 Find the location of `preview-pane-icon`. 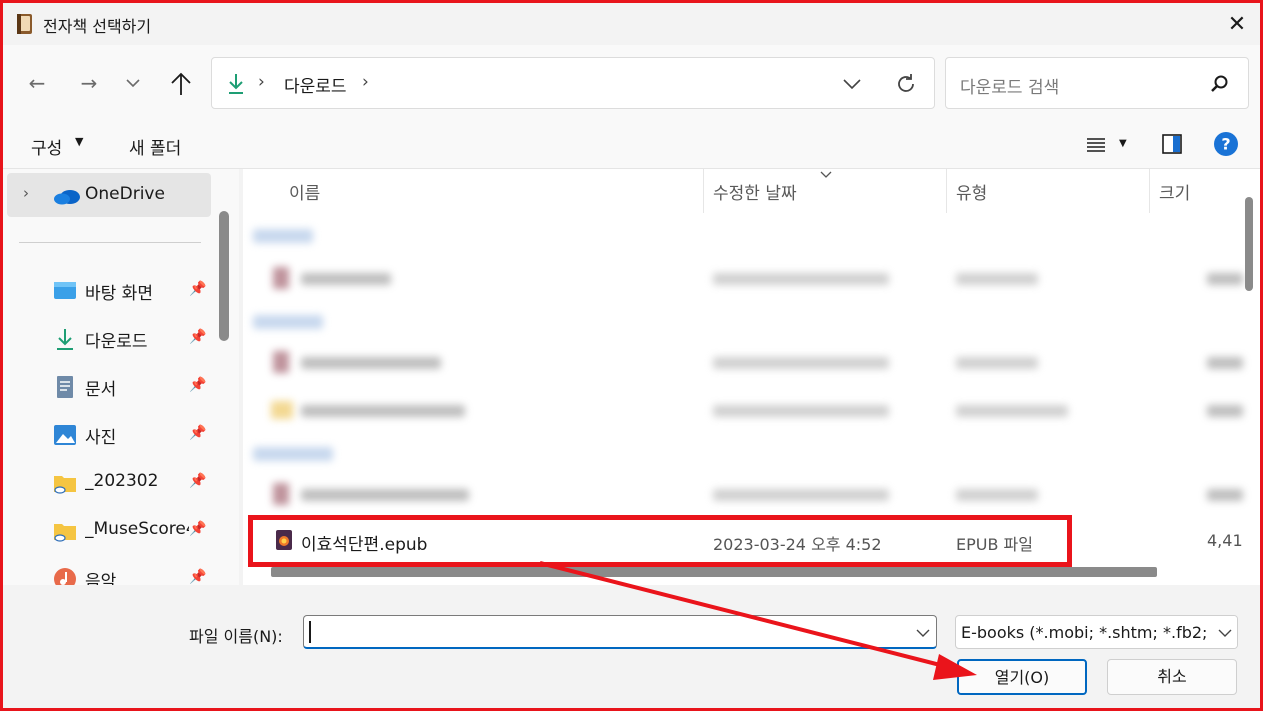

preview-pane-icon is located at coordinates (1172, 144).